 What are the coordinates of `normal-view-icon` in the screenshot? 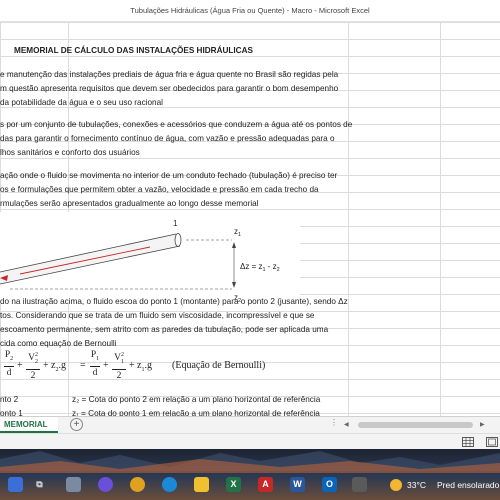 It's located at (468, 442).